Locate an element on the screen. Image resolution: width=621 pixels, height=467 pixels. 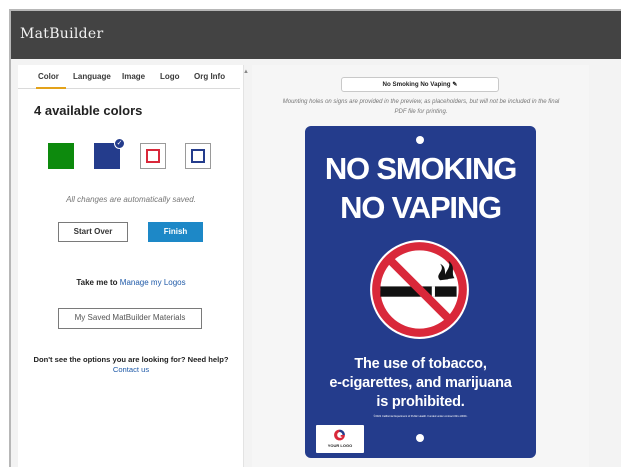
autosave-note: All changes are automatically saved. is located at coordinates (131, 199).